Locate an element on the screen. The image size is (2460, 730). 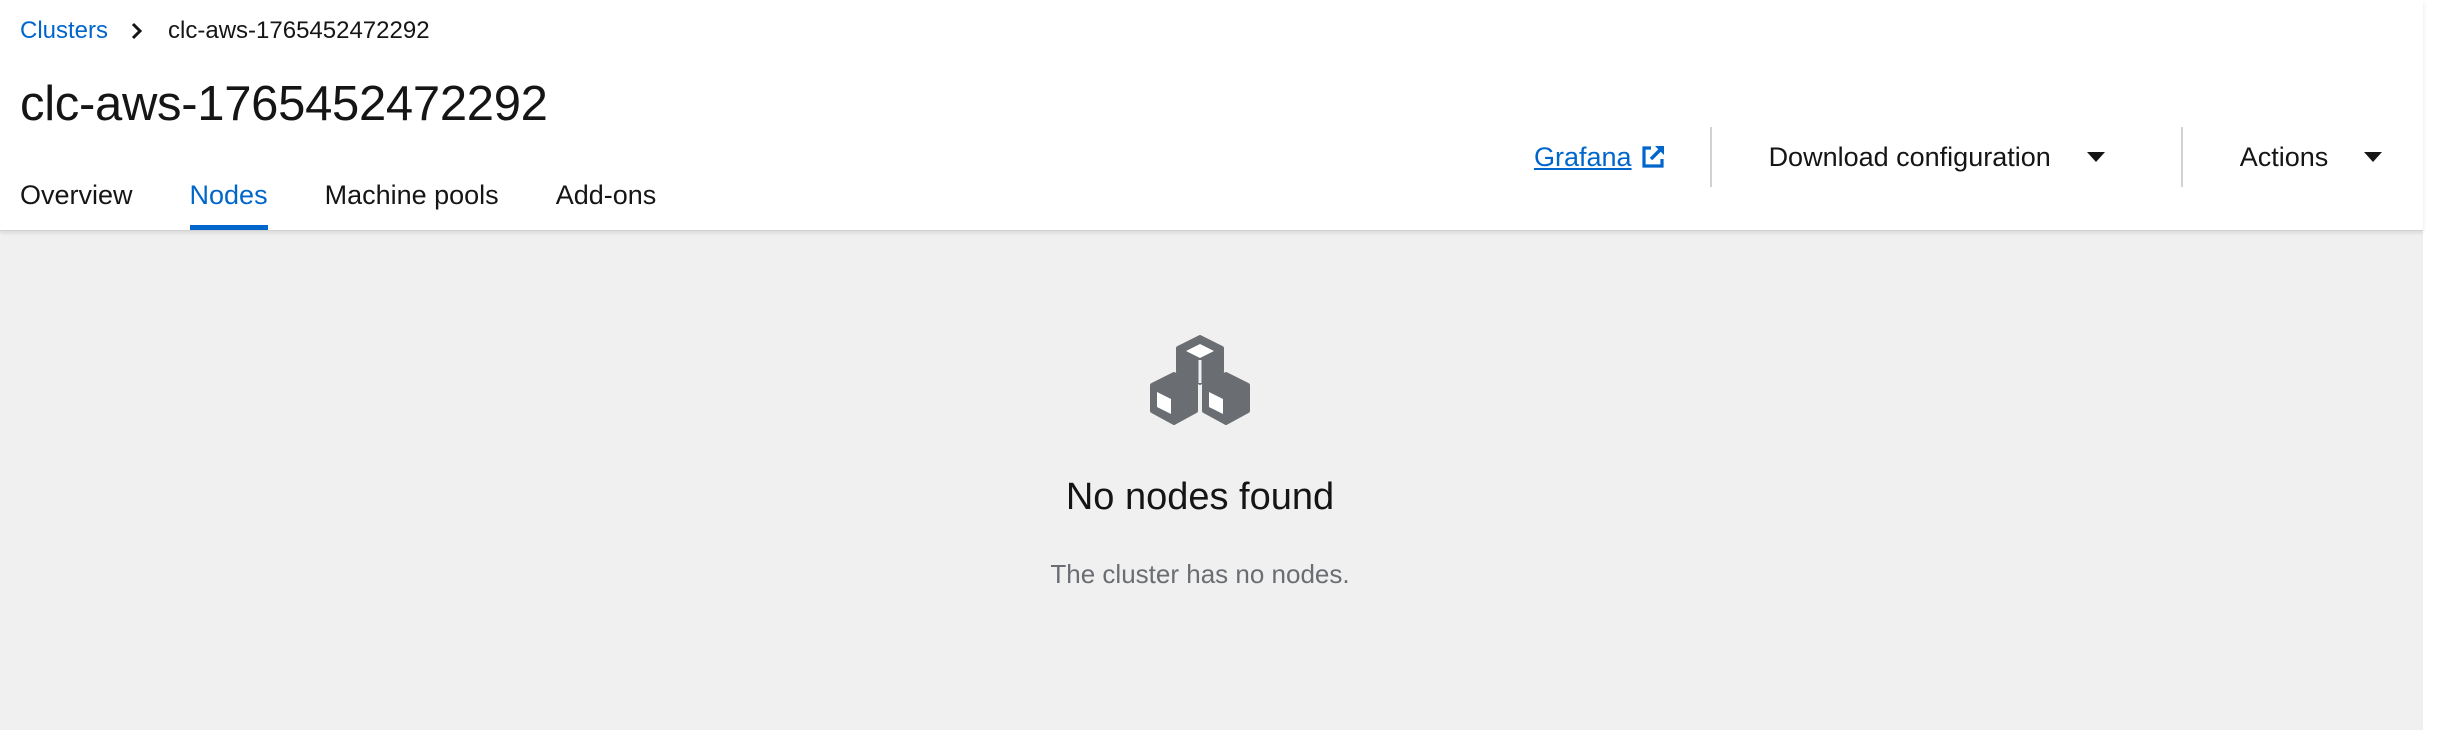
tab-nodes: Nodes is located at coordinates (228, 200).